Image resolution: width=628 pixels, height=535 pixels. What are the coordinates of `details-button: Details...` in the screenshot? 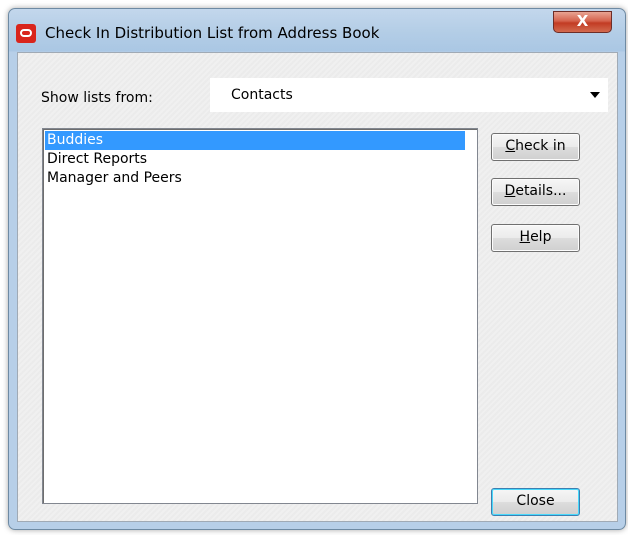 It's located at (535, 192).